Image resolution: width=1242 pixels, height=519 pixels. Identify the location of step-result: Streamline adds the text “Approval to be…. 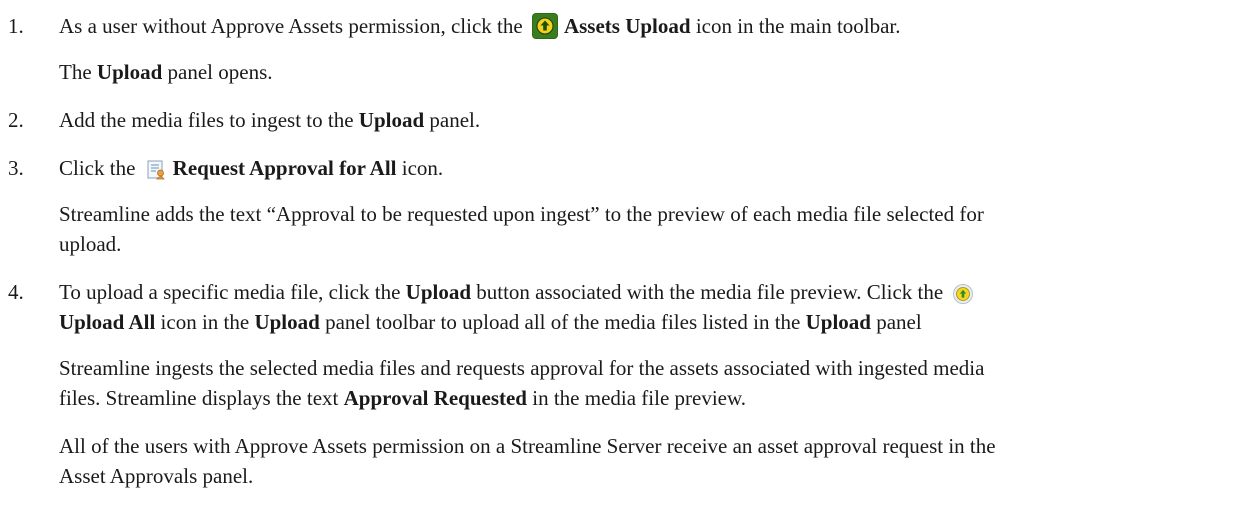
(521, 229).